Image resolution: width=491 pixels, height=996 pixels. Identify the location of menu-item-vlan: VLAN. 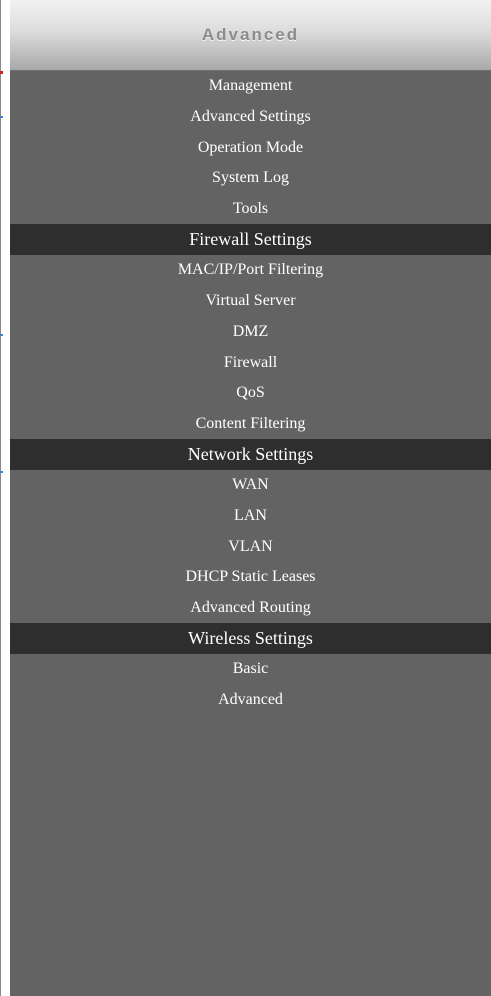
(250, 546).